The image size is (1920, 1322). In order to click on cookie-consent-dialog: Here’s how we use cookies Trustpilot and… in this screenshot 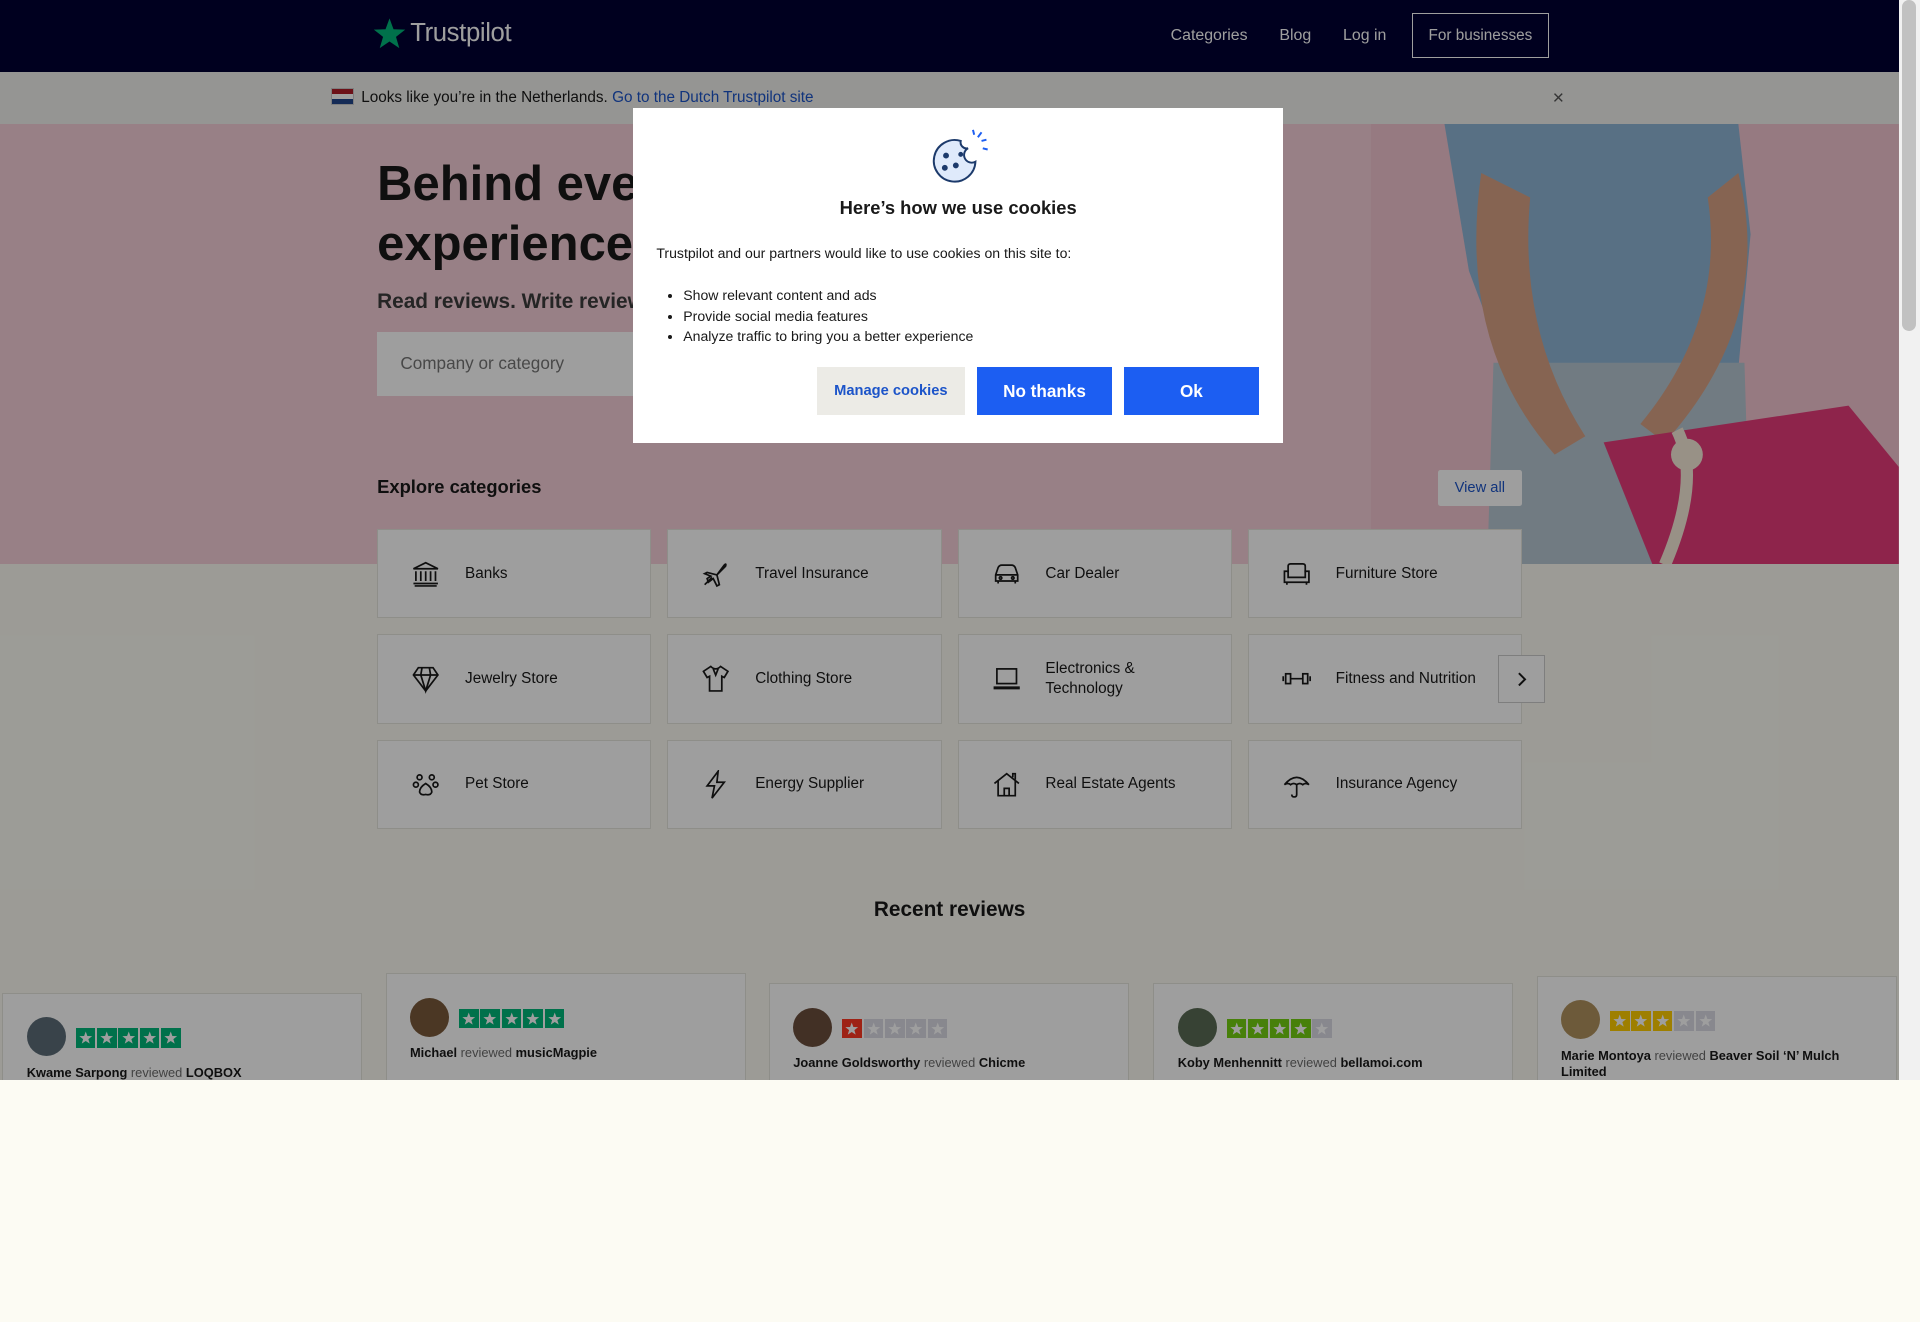, I will do `click(958, 275)`.